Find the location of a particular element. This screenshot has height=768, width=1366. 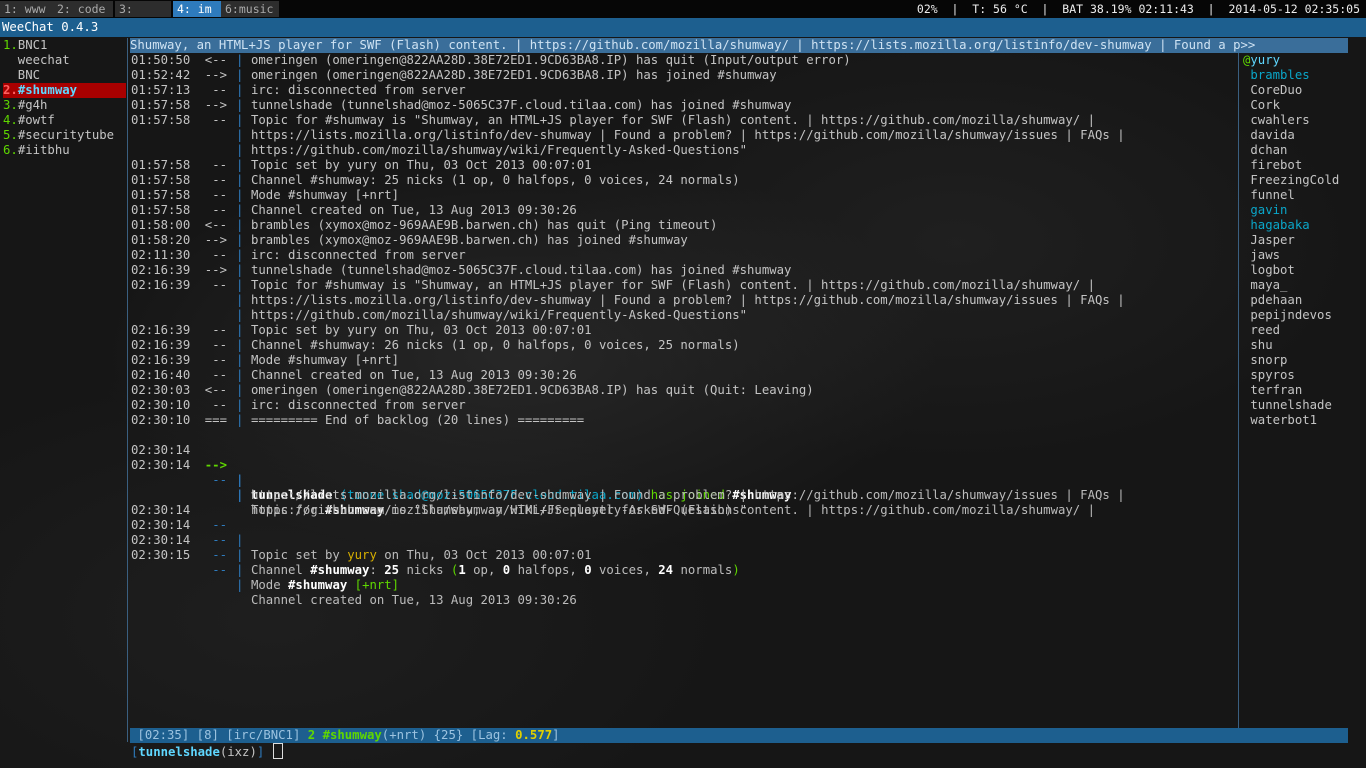

line-prefix: <-- is located at coordinates (215, 60).